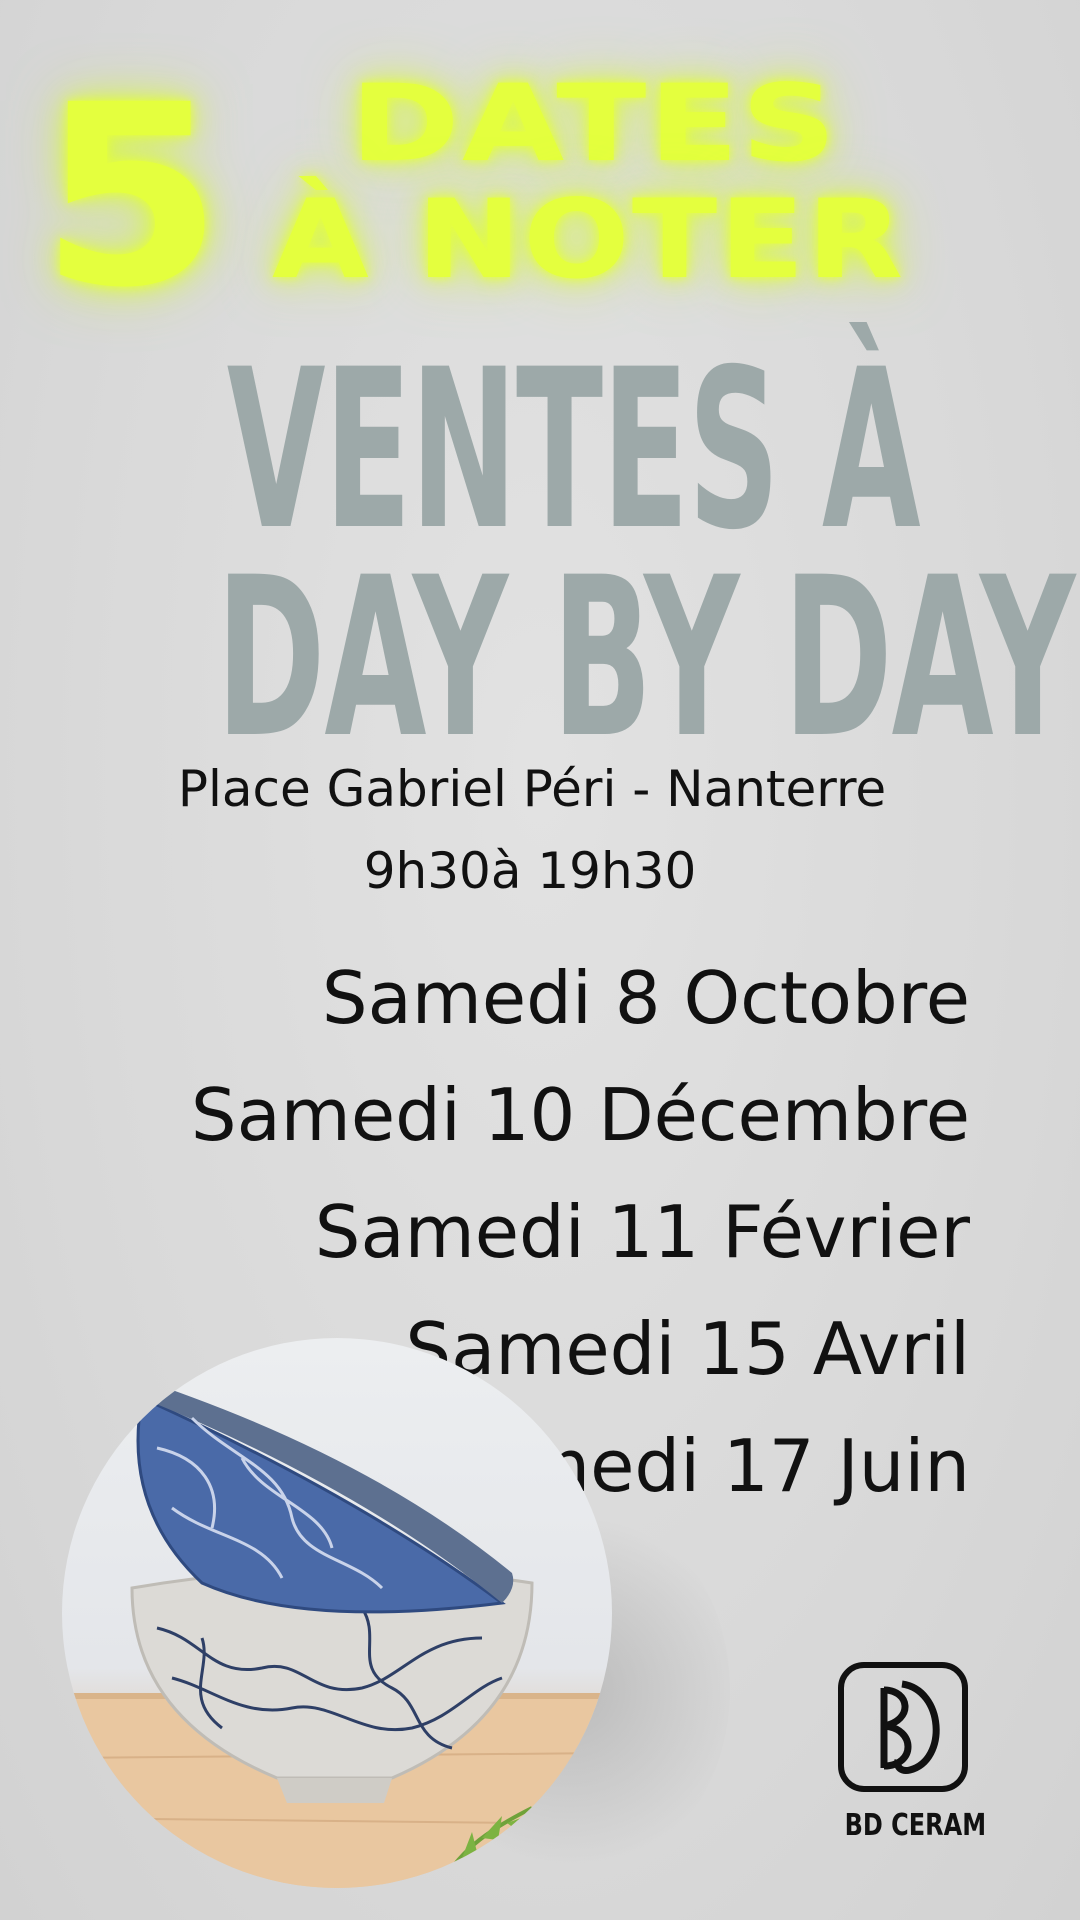  I want to click on date-item-1: Samedi 8 Octobre, so click(645, 998).